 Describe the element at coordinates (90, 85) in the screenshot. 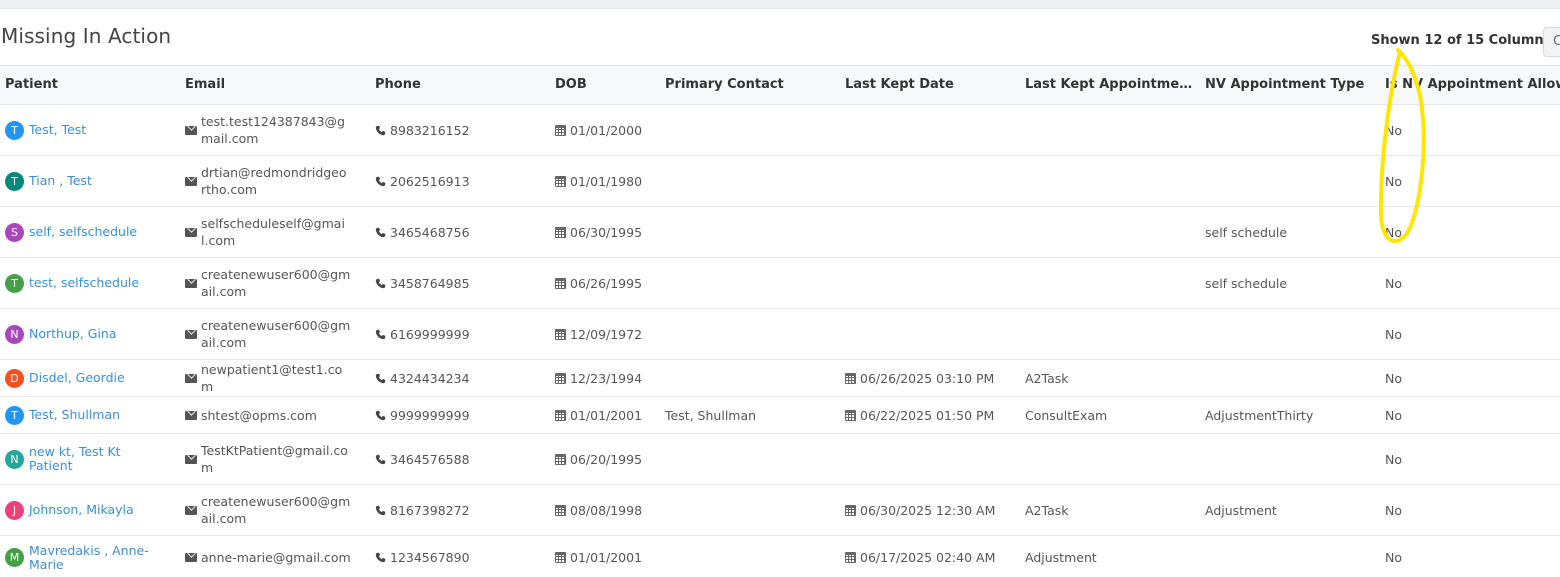

I see `header-patient: Patient` at that location.